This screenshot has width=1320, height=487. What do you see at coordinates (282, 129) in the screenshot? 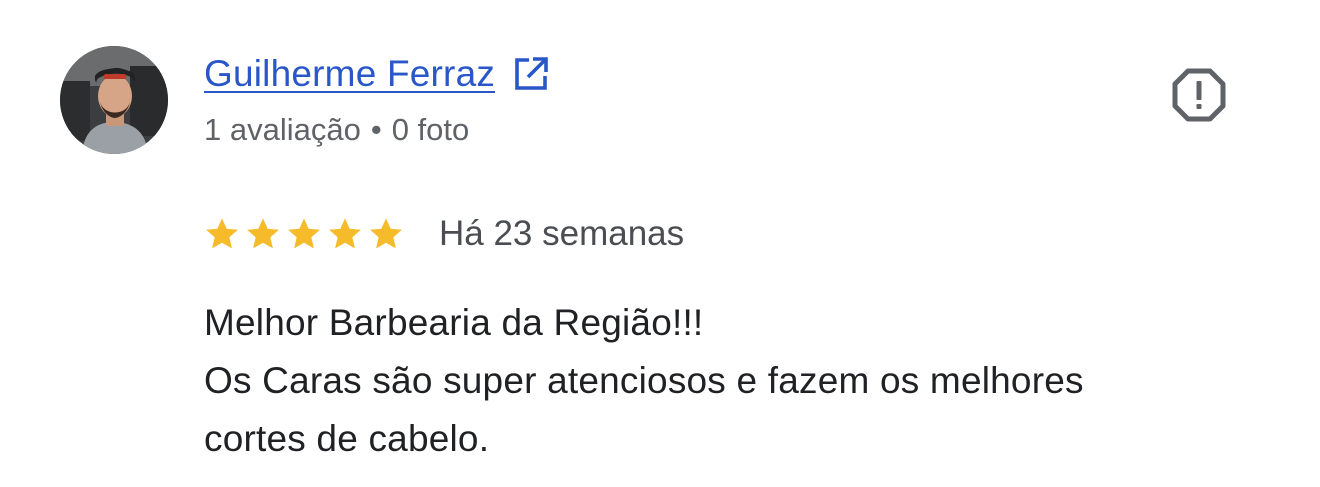
I see `review-count: 1 avaliação` at bounding box center [282, 129].